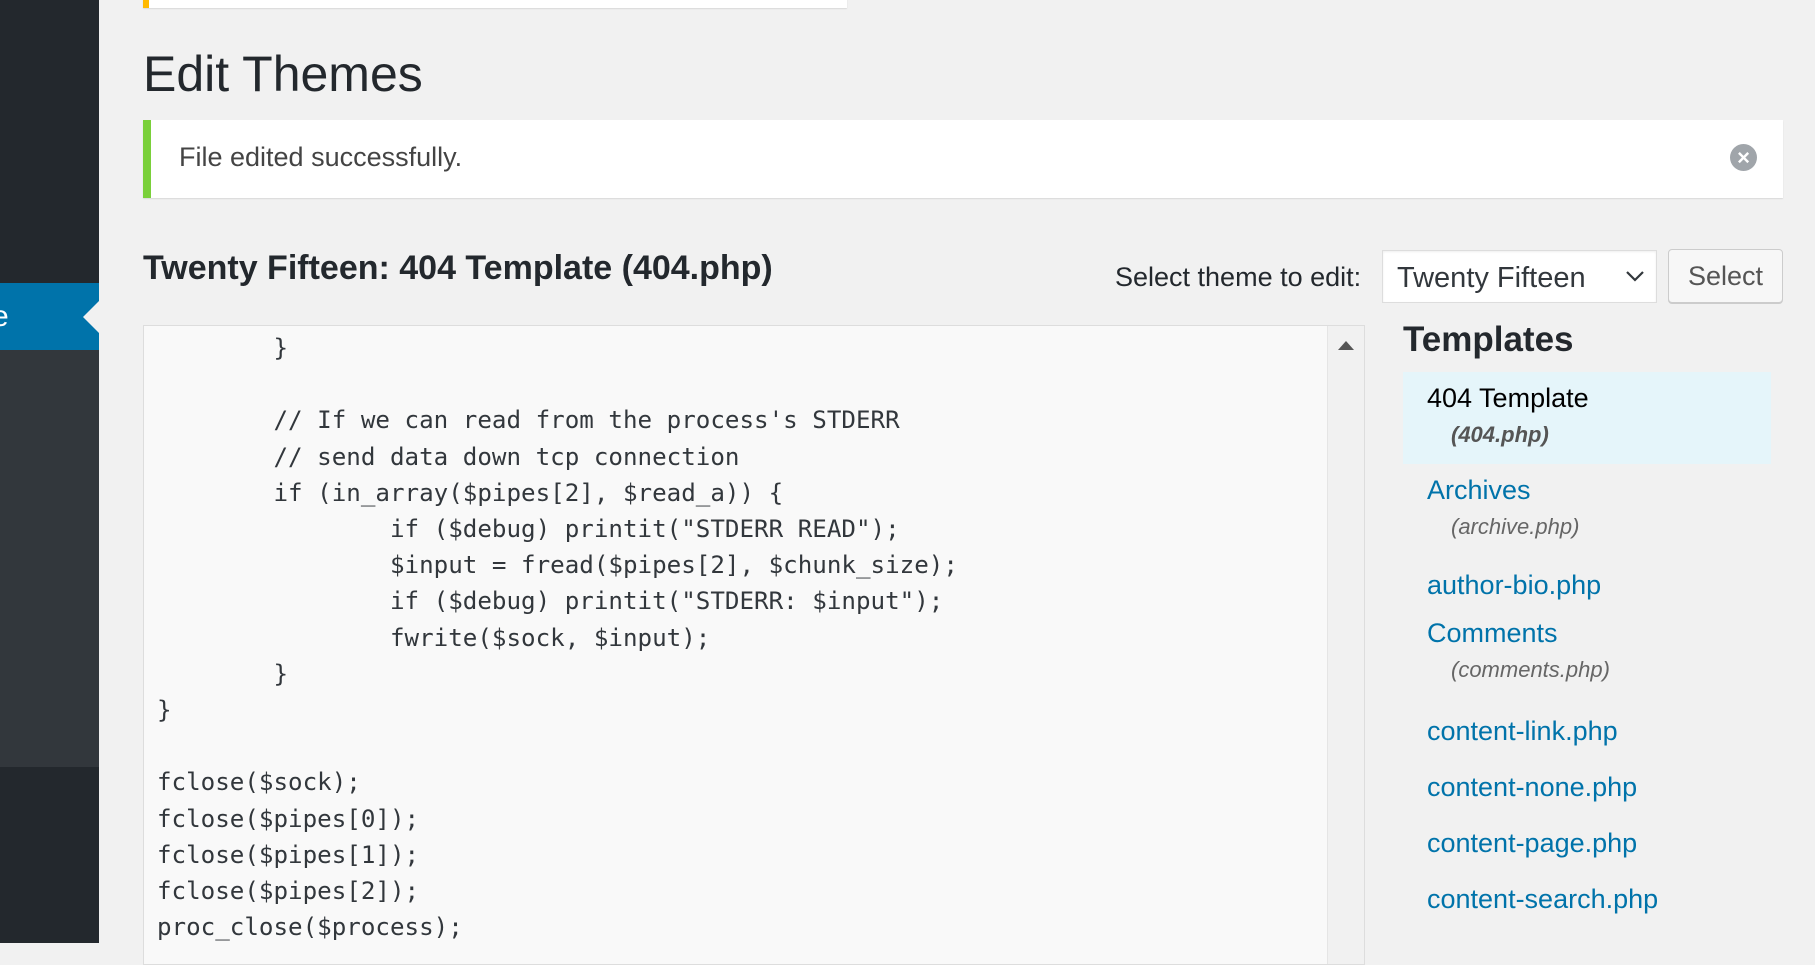 This screenshot has height=965, width=1815. Describe the element at coordinates (1508, 398) in the screenshot. I see `template-label: 404 Template` at that location.